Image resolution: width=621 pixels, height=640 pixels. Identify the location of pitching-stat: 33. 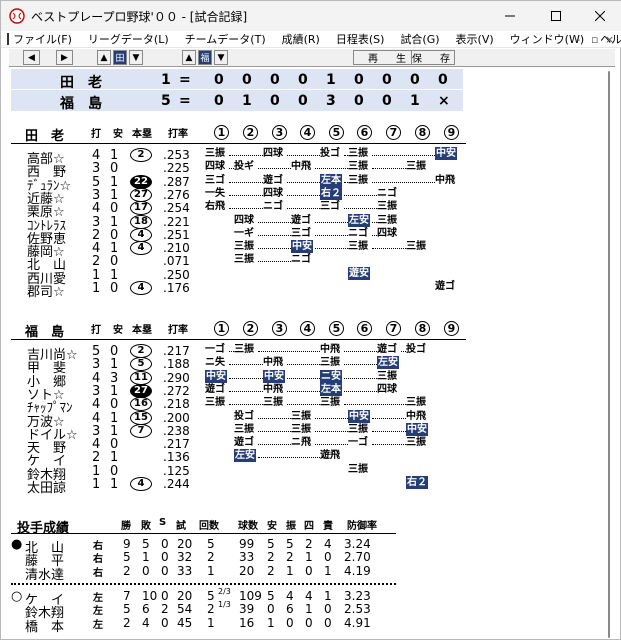
(185, 570).